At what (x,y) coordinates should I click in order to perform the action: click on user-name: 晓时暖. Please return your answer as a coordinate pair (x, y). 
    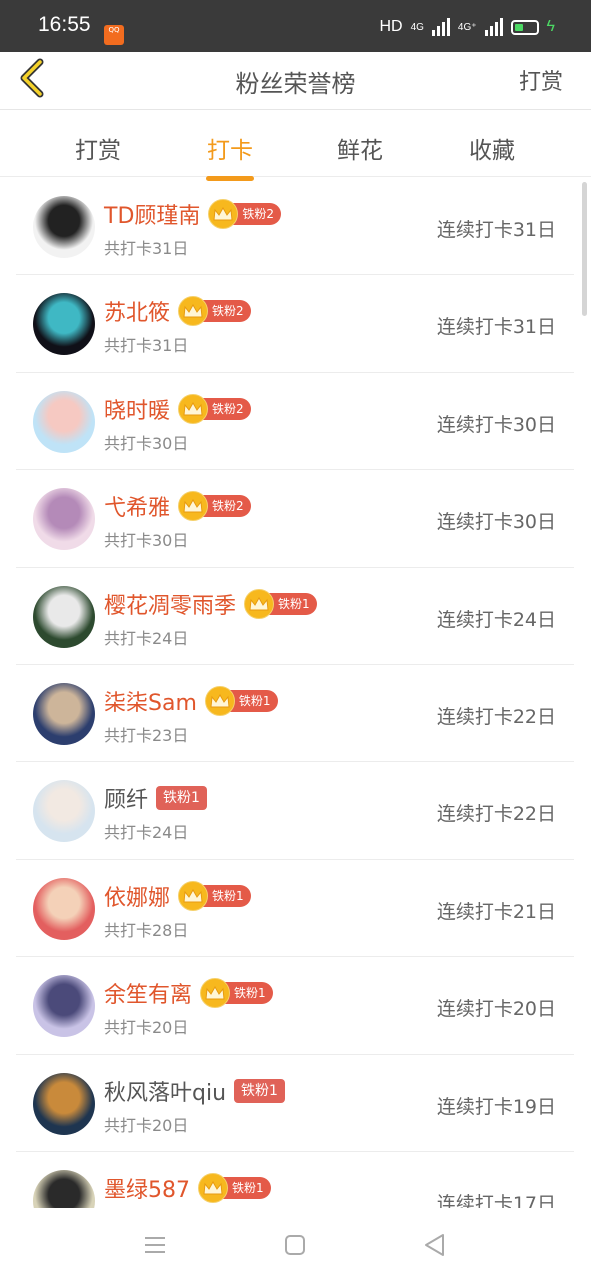
    Looking at the image, I should click on (137, 409).